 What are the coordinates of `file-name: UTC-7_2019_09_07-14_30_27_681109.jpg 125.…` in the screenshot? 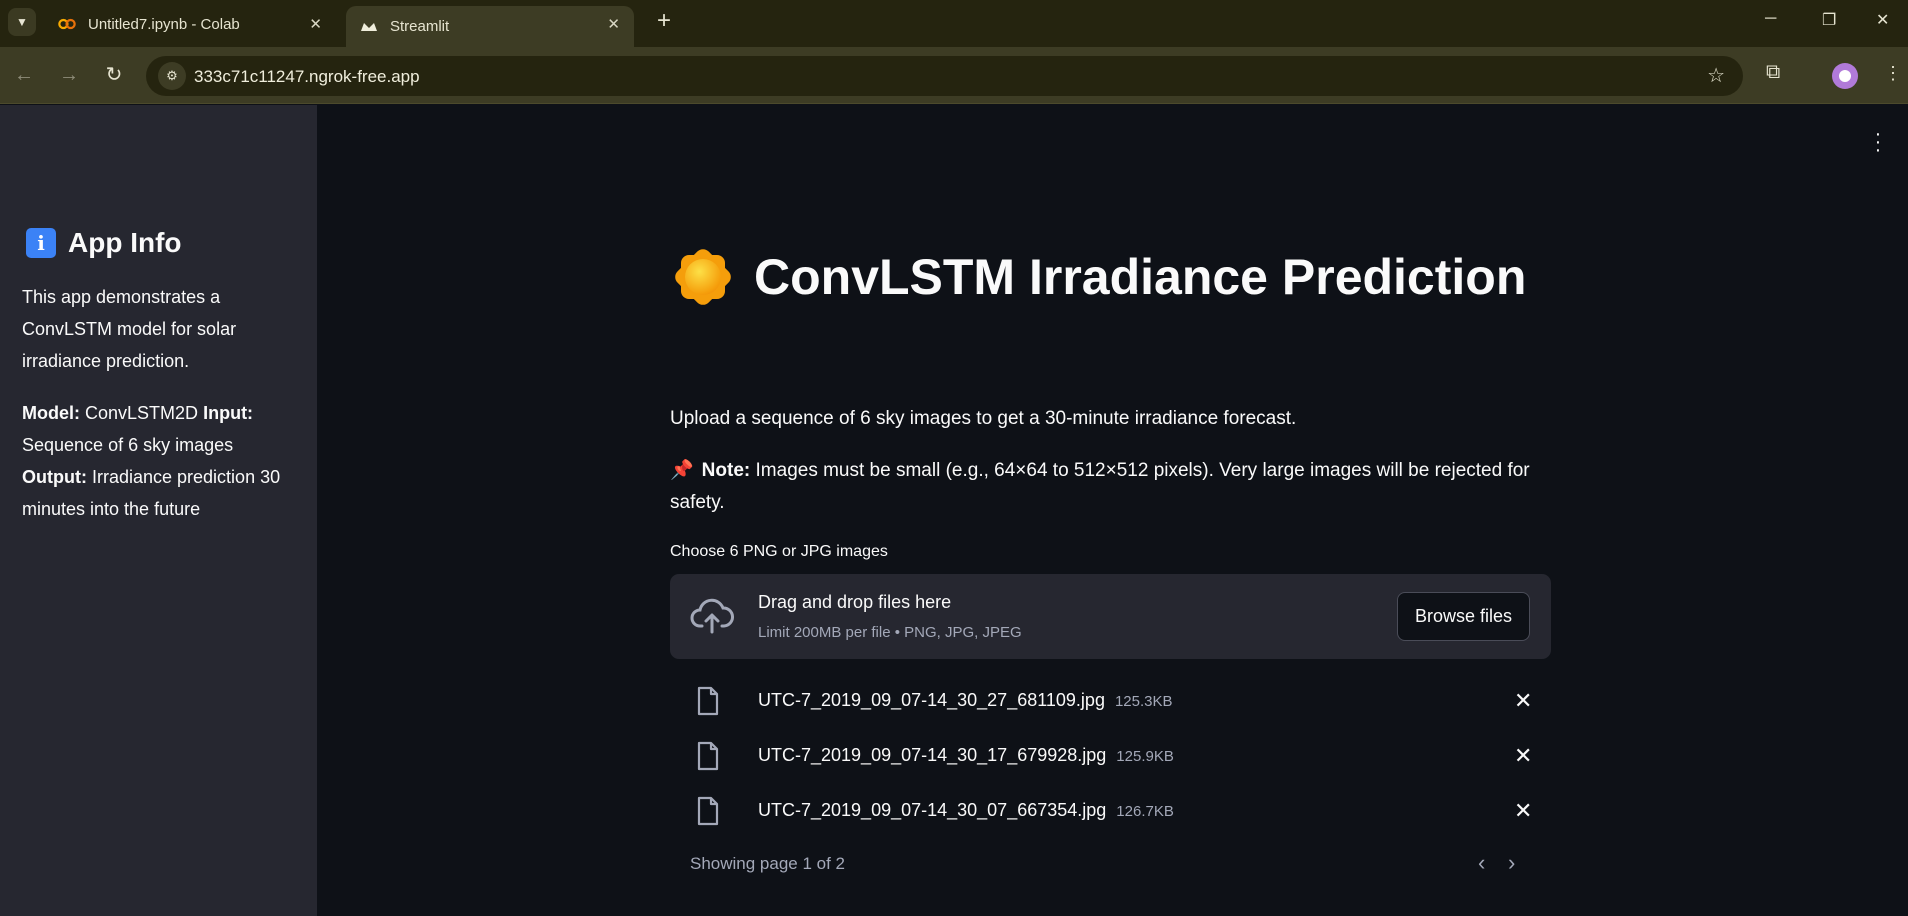 It's located at (965, 700).